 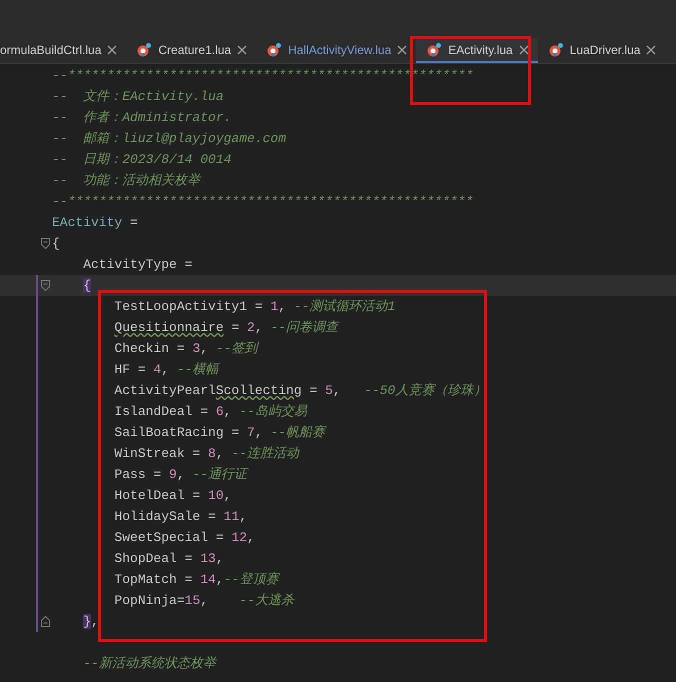 I want to click on code-line: PopNinja=15, --大逃杀, so click(x=203, y=601).